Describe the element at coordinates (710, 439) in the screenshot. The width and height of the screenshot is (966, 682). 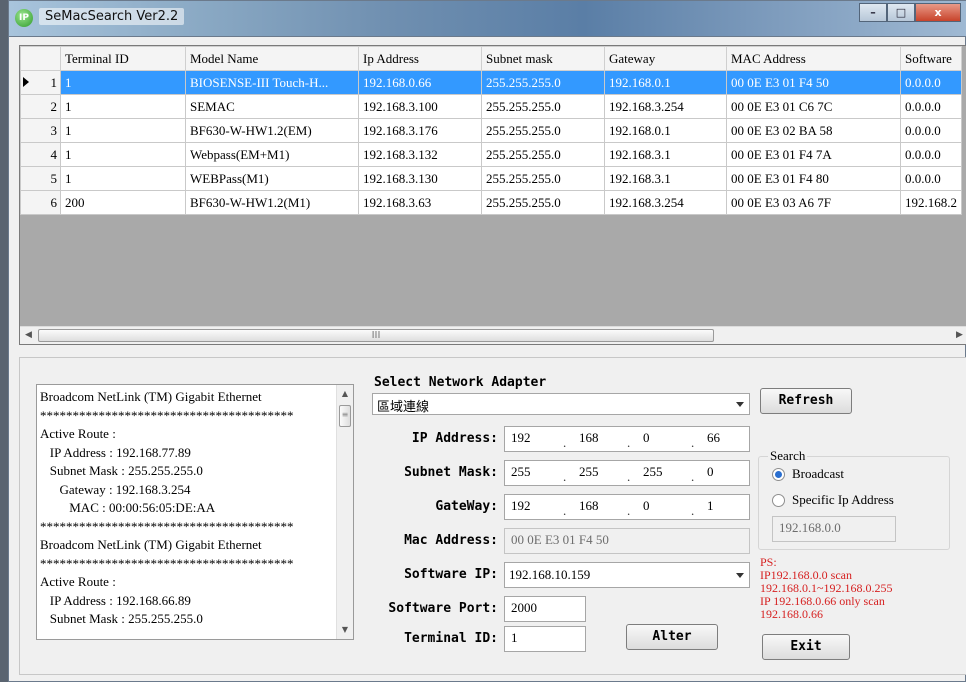
I see `ip-octet-4: 66` at that location.